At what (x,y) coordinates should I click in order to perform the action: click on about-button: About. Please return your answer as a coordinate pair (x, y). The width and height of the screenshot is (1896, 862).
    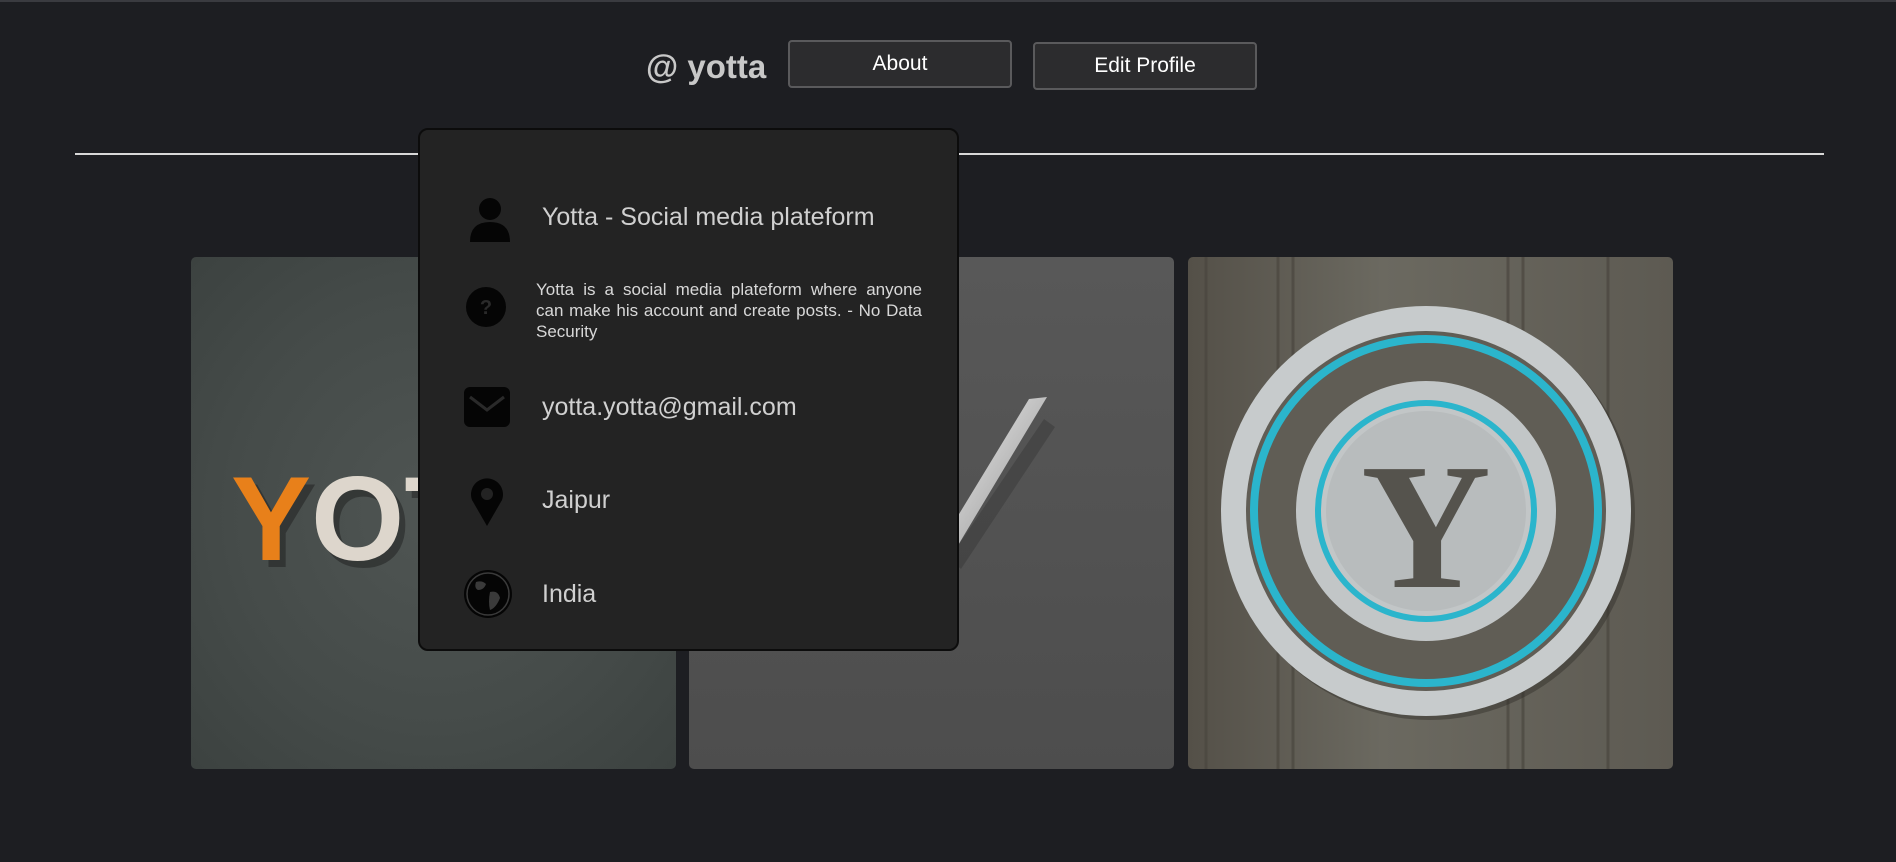
    Looking at the image, I should click on (900, 64).